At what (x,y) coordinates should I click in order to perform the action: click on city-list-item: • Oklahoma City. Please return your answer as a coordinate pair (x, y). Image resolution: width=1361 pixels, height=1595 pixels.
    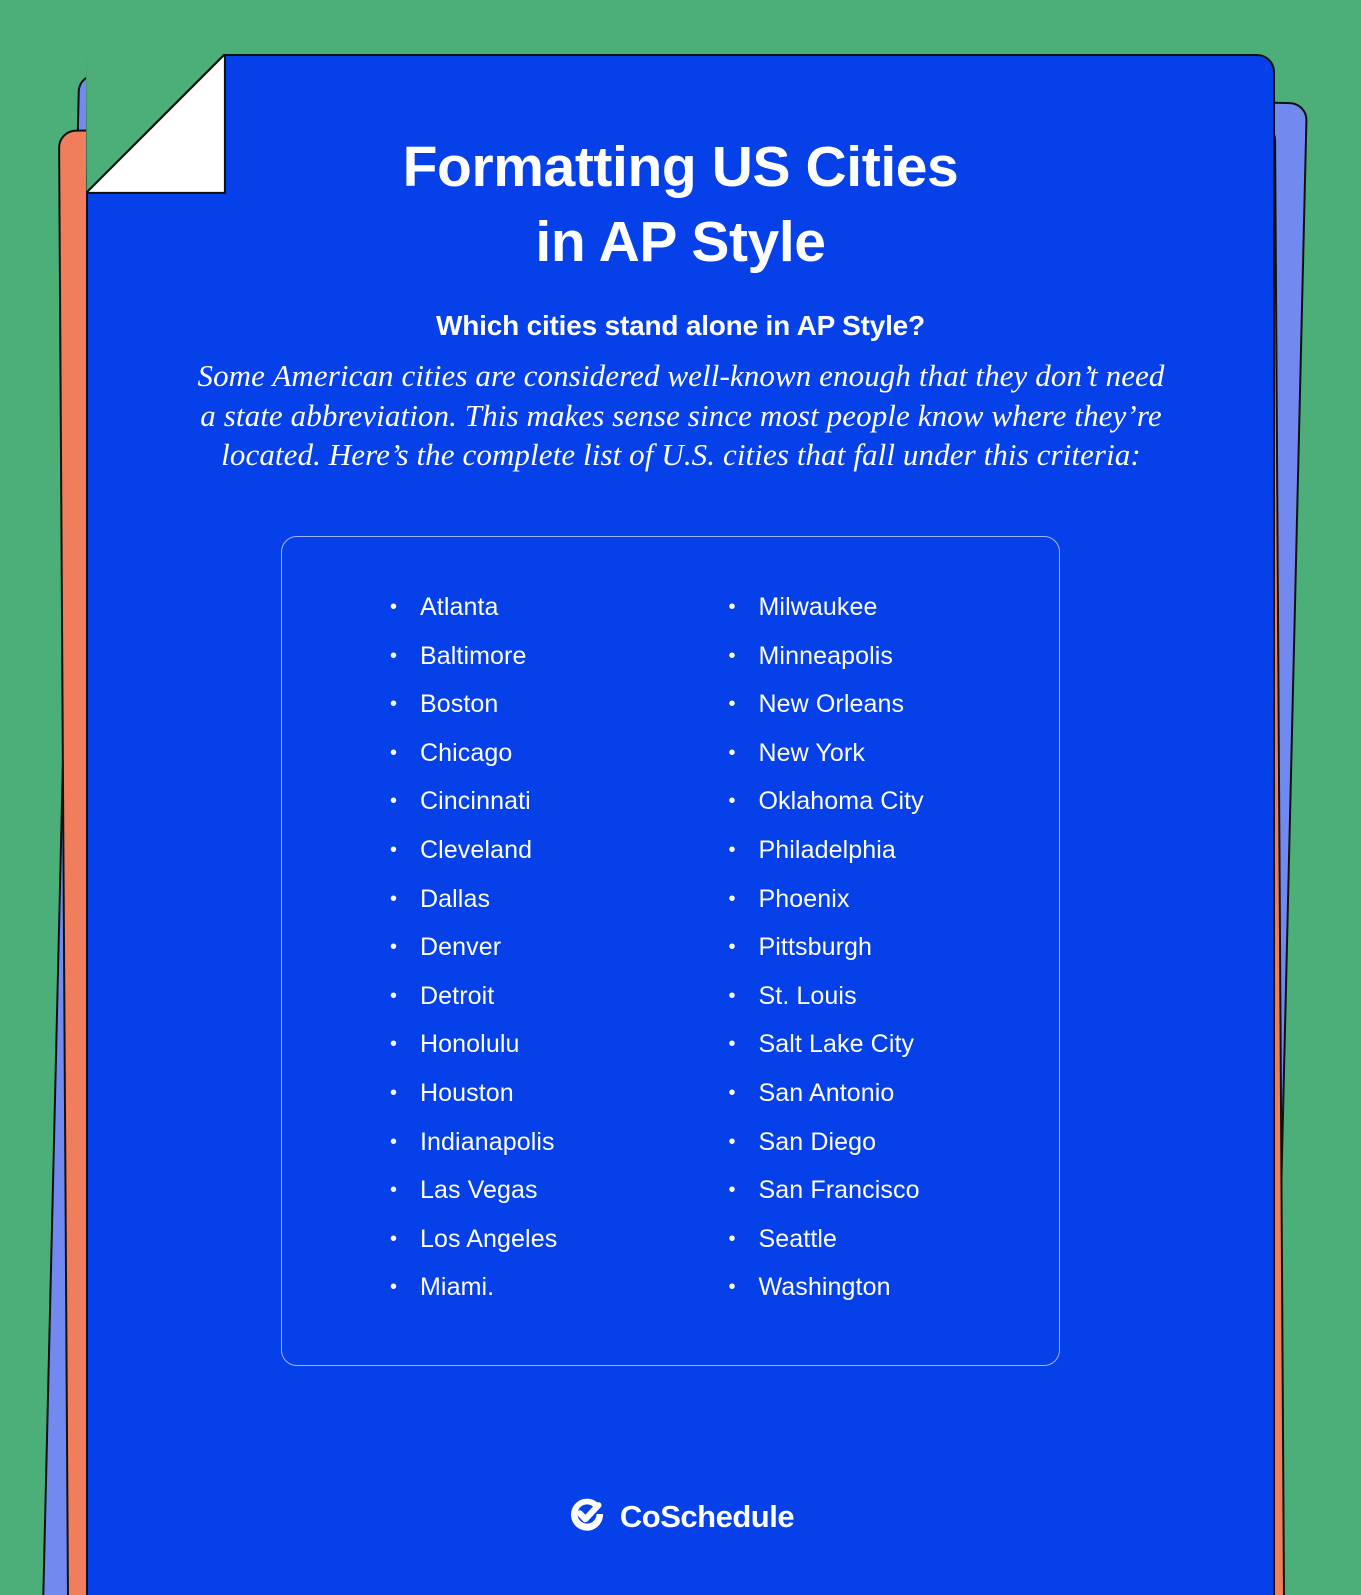
    Looking at the image, I should click on (894, 811).